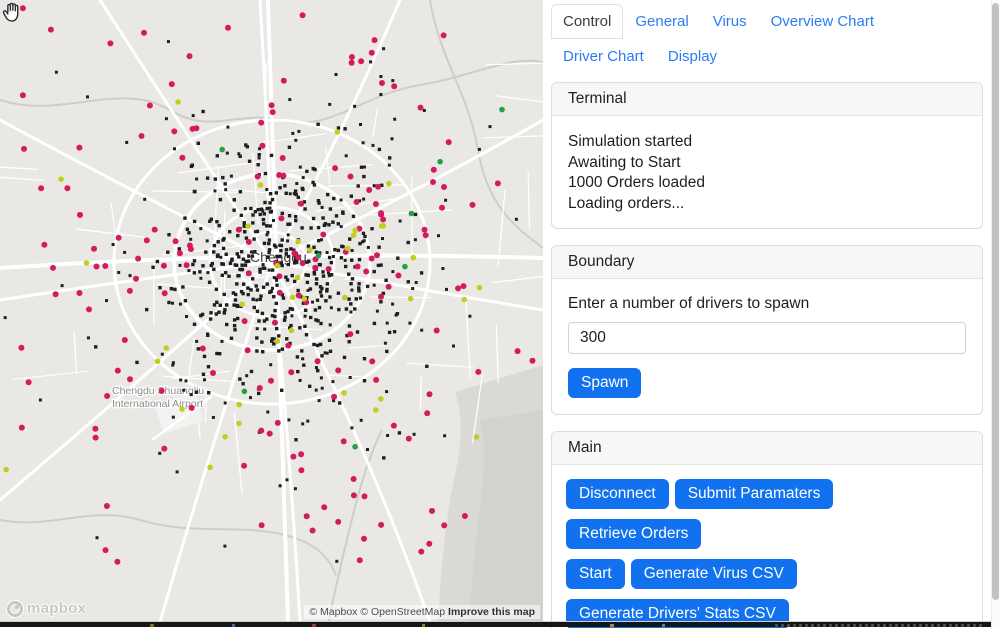  I want to click on main-card-header: Main, so click(767, 448).